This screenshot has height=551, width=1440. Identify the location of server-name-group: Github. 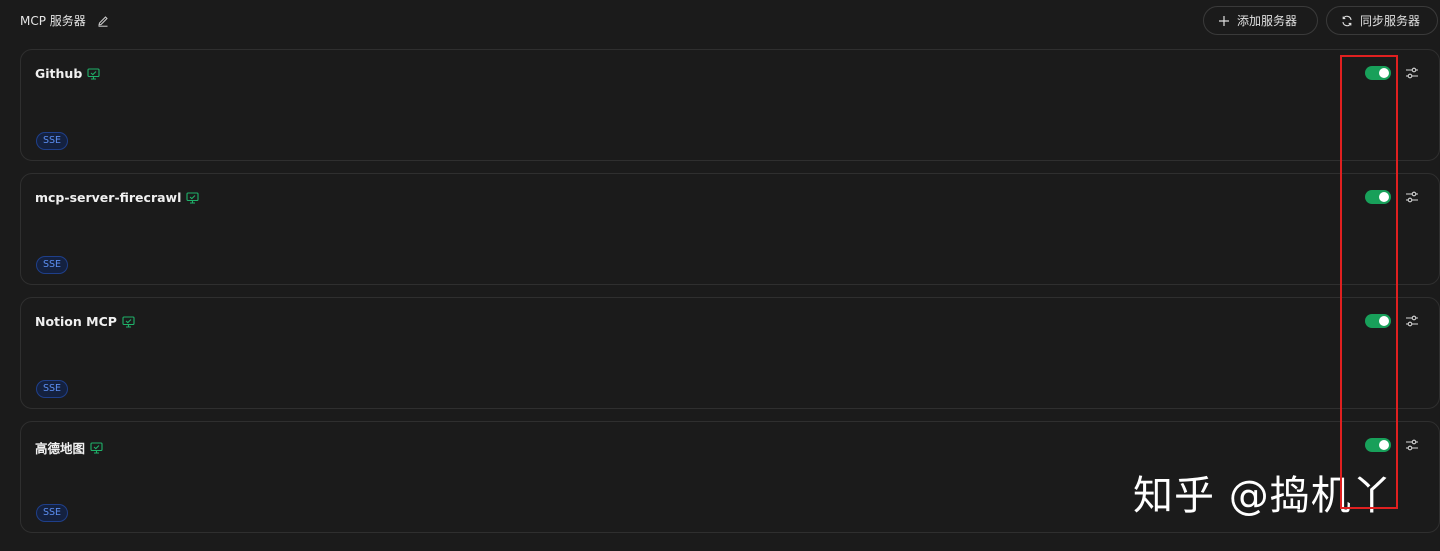
(67, 73).